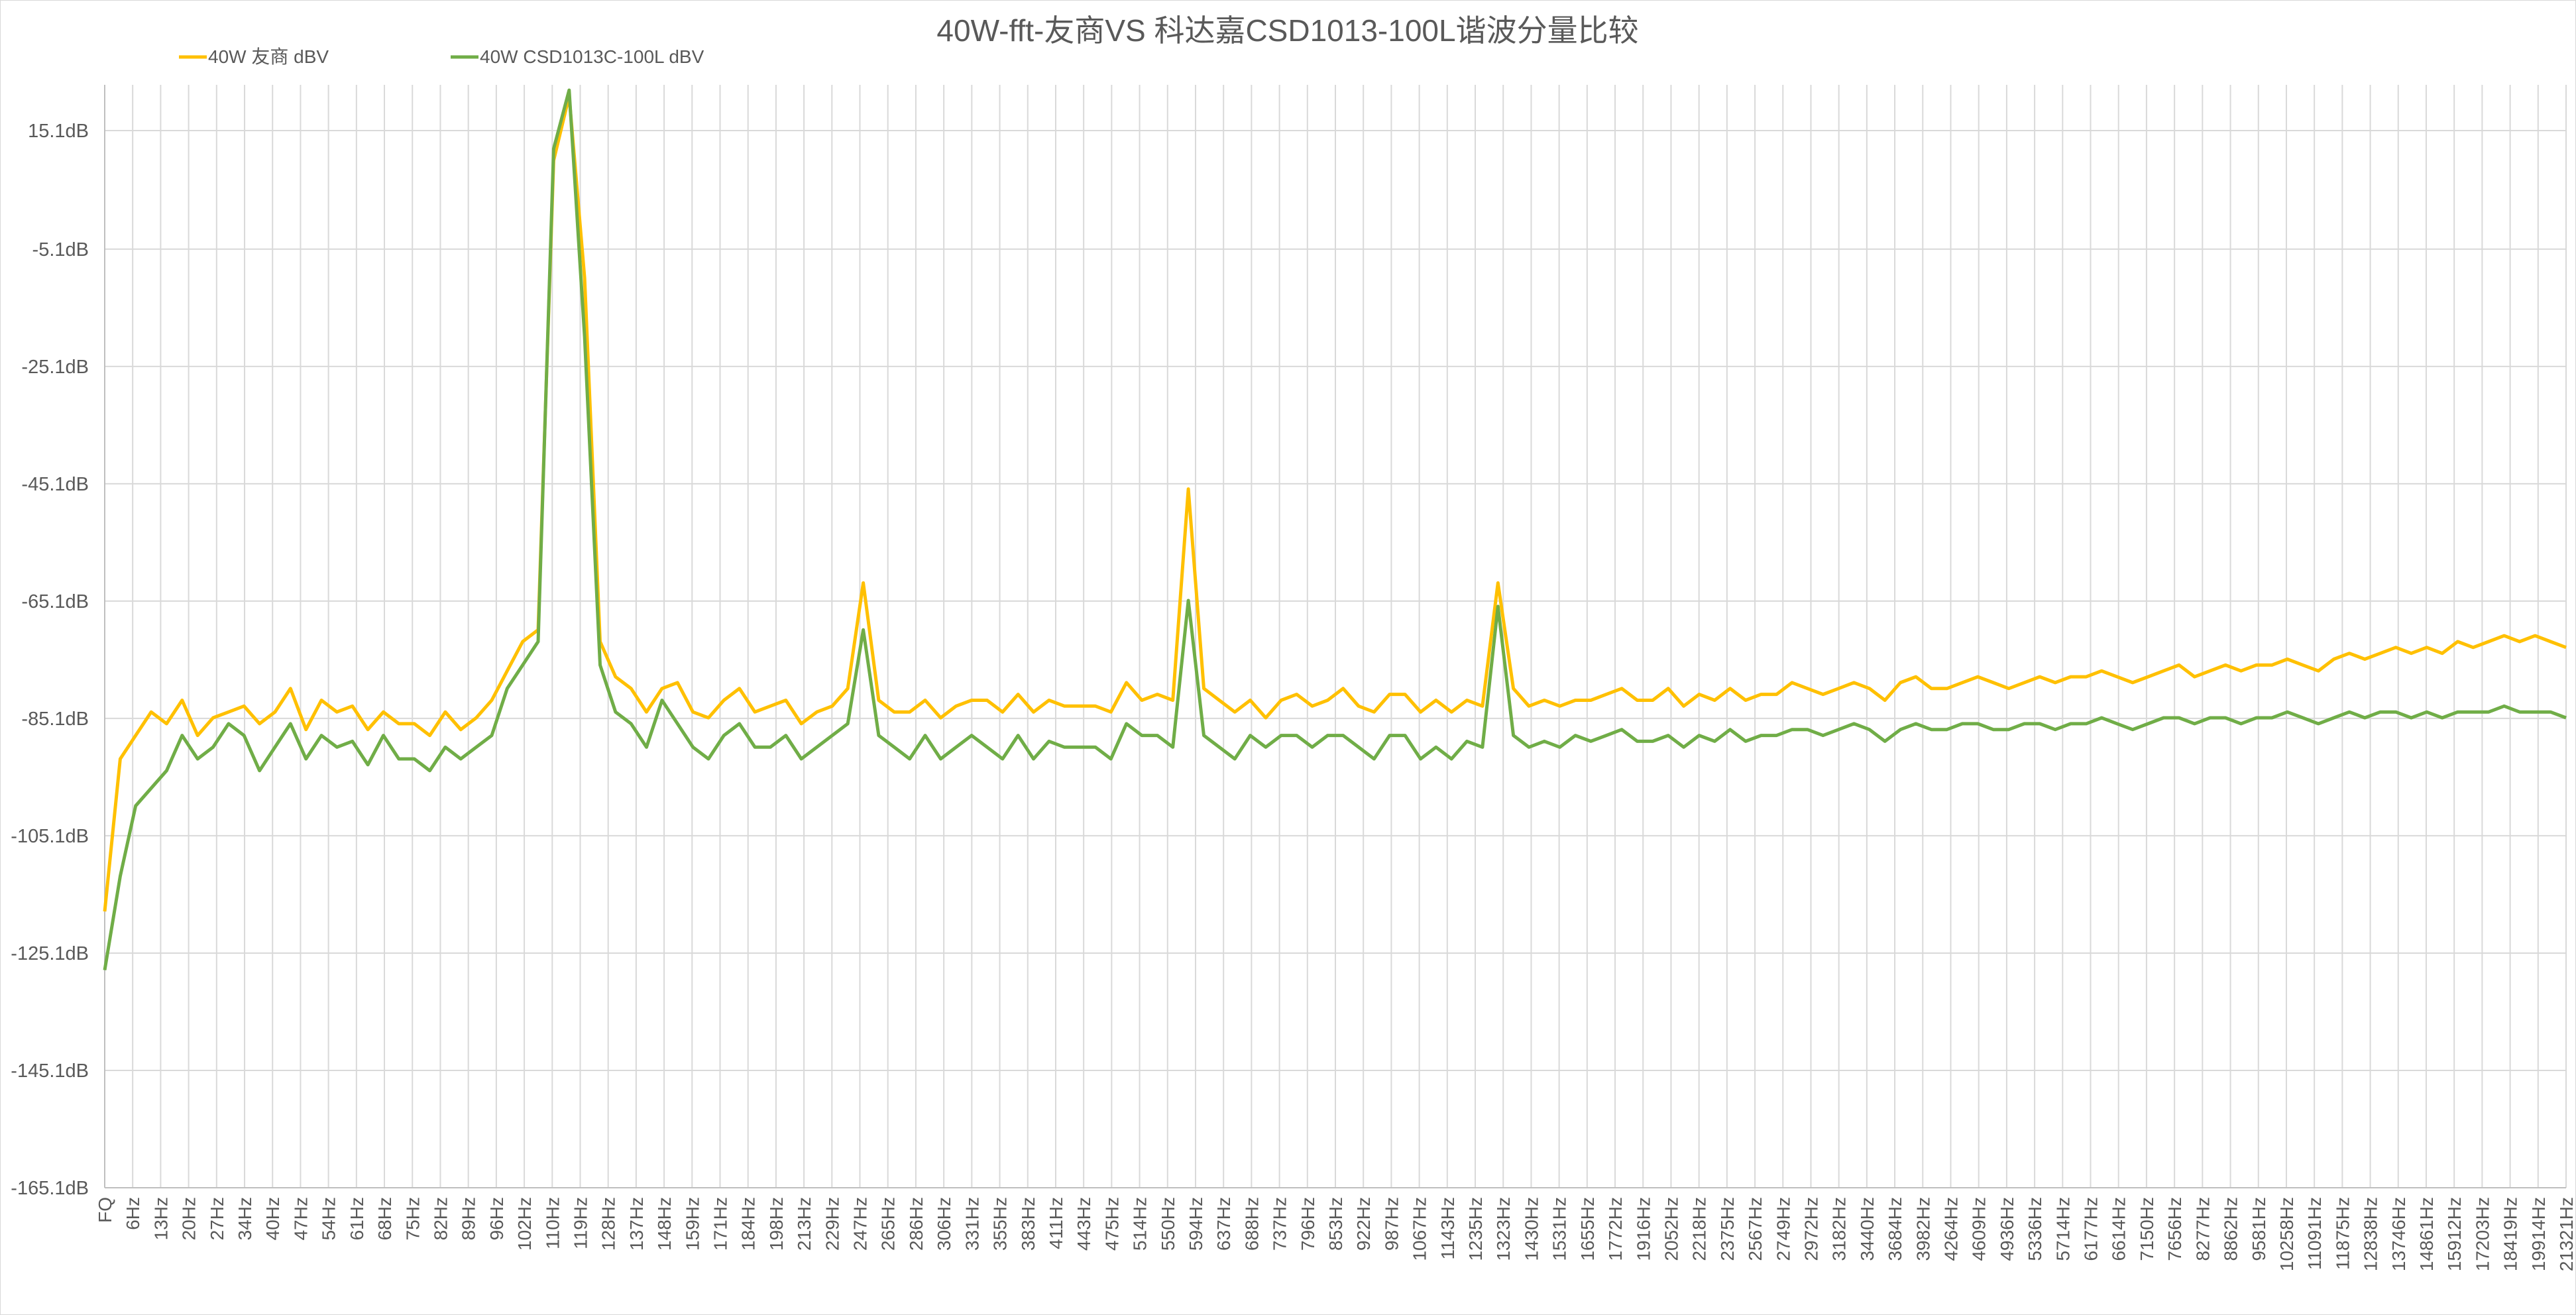 This screenshot has height=1315, width=2576. What do you see at coordinates (2398, 1234) in the screenshot?
I see `x-tick-label: 13746Hz` at bounding box center [2398, 1234].